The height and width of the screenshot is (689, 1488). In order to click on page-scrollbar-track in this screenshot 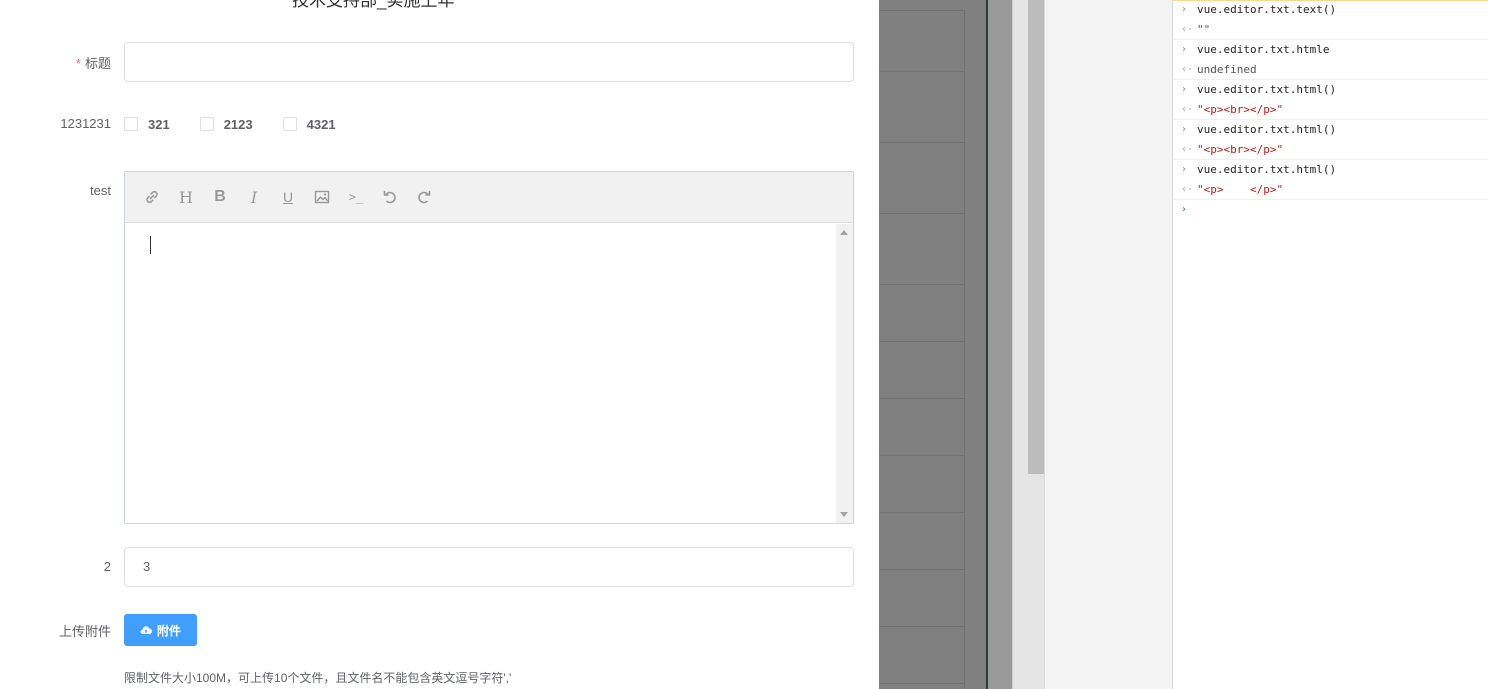, I will do `click(1020, 344)`.